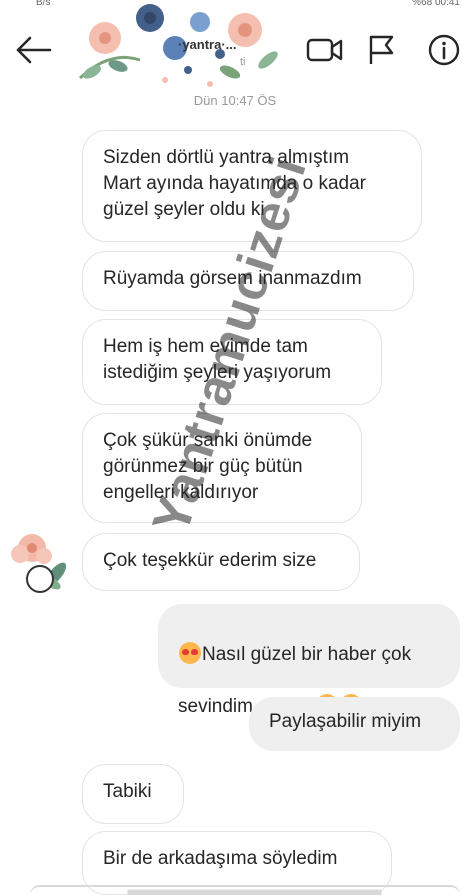 The width and height of the screenshot is (470, 895). I want to click on smiling-face-with-hearts-emoji-icon, so click(190, 653).